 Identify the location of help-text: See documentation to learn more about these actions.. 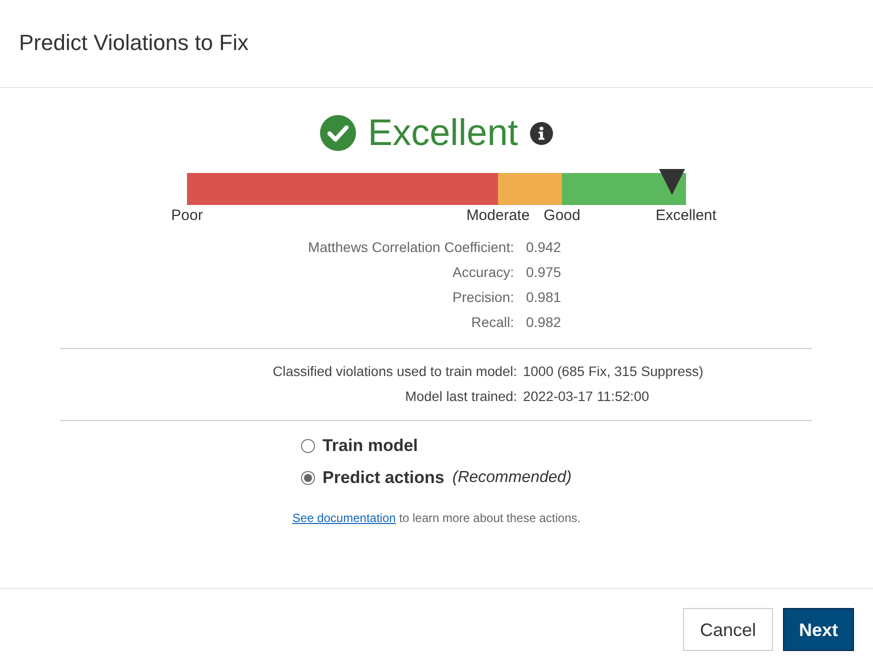
(436, 518).